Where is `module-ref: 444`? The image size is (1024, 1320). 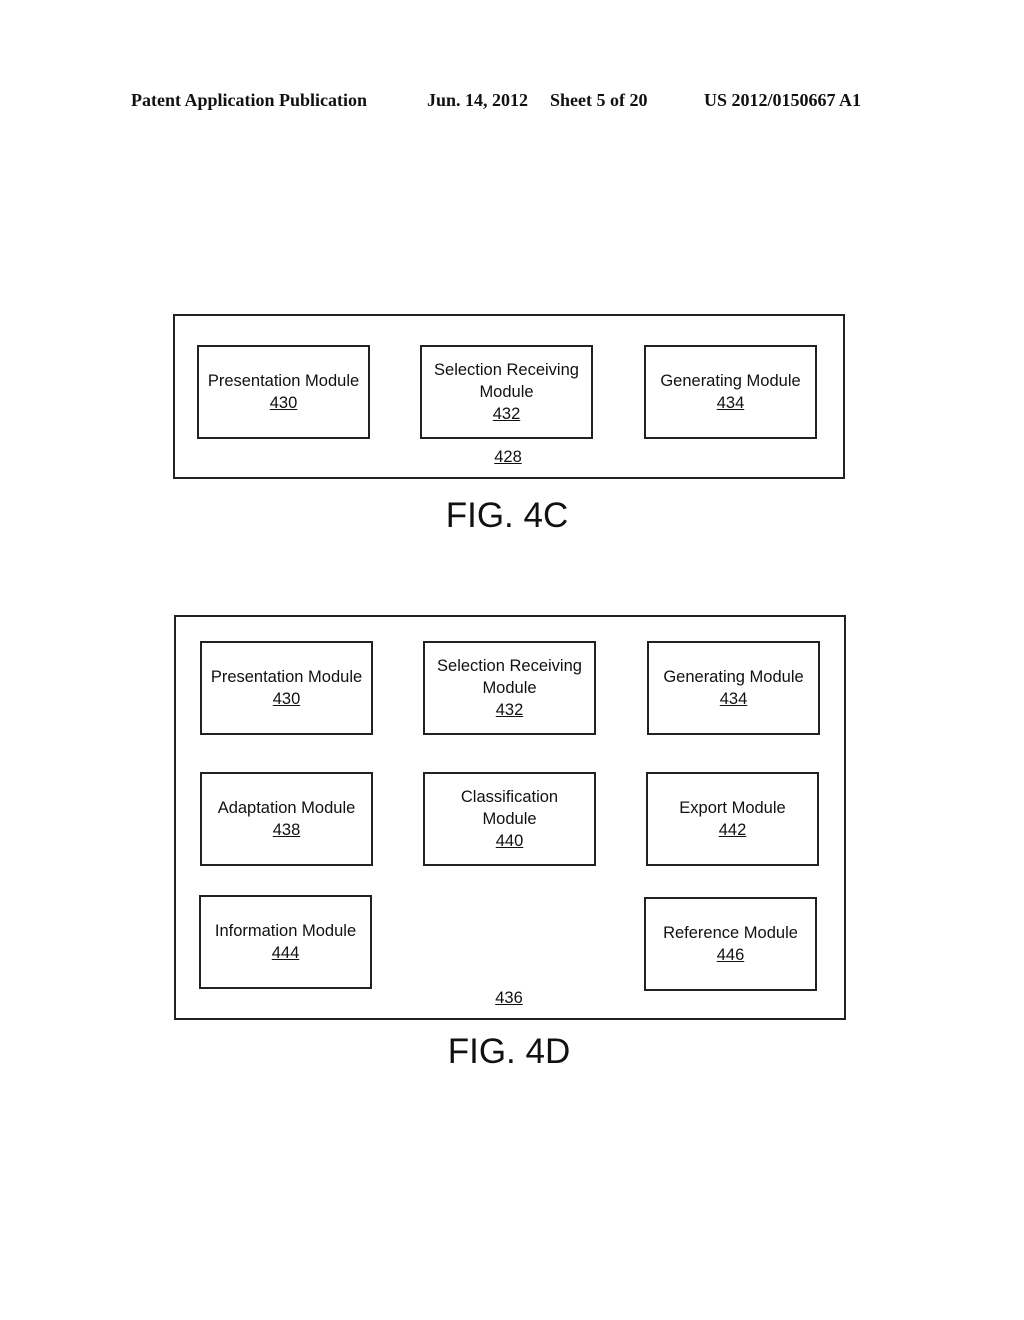
module-ref: 444 is located at coordinates (285, 953).